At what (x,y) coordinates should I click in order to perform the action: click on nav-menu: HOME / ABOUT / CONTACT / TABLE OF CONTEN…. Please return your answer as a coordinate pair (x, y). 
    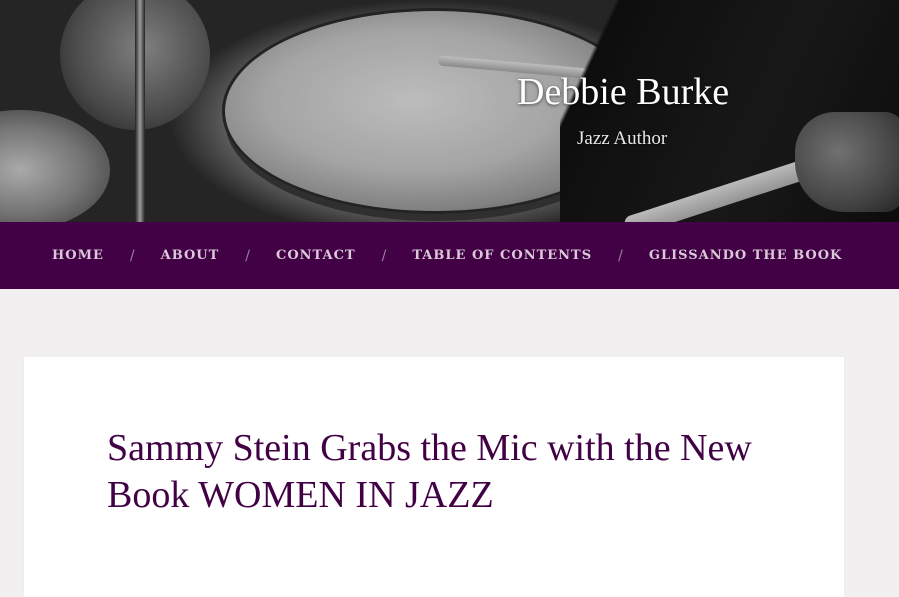
    Looking at the image, I should click on (421, 256).